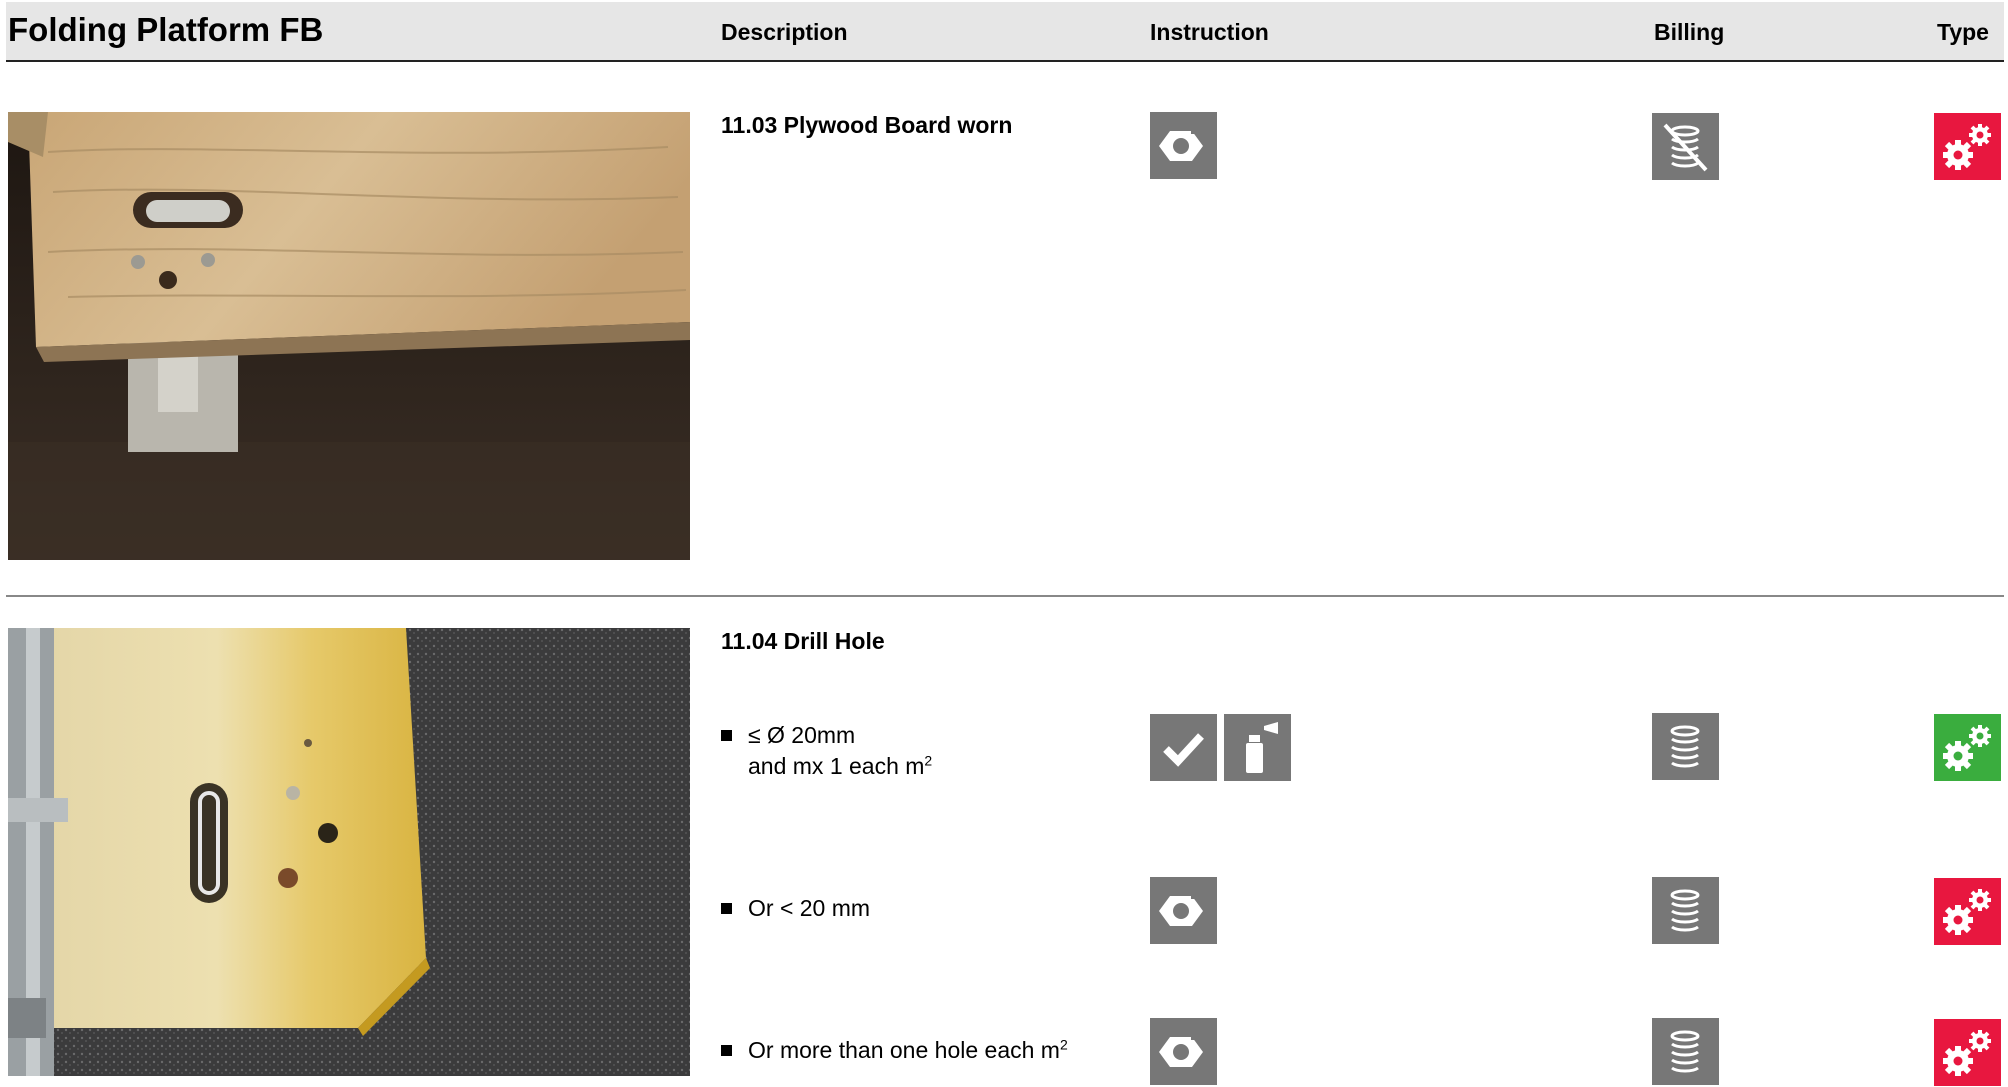 The image size is (2008, 1087). I want to click on condition-text-line2: and mx 1 each m, so click(836, 766).